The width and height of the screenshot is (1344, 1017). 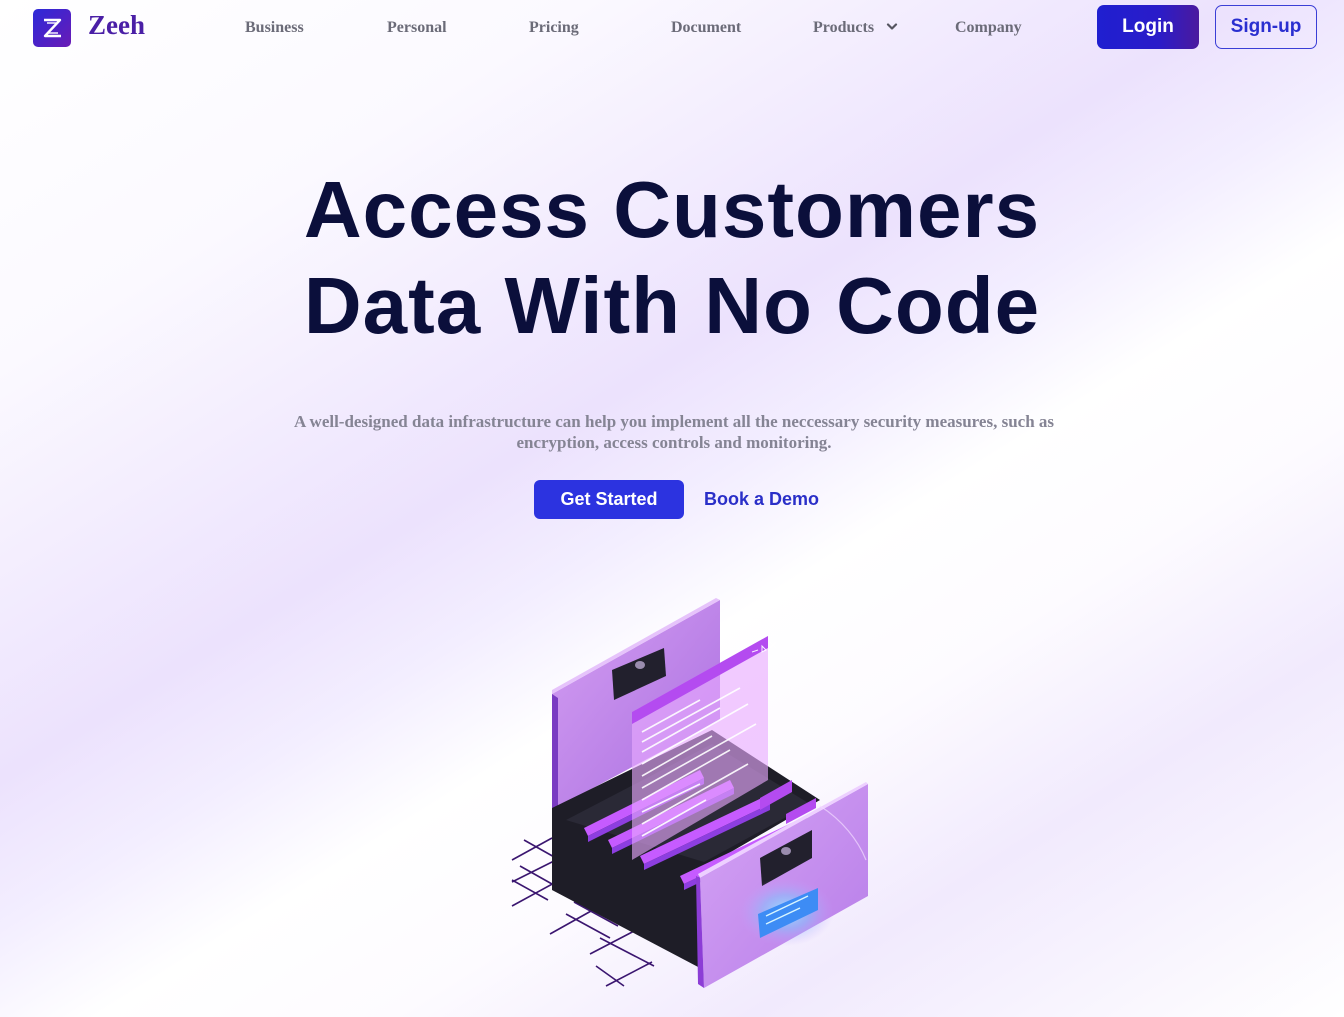 What do you see at coordinates (554, 28) in the screenshot?
I see `nav-item-pricing: Pricing` at bounding box center [554, 28].